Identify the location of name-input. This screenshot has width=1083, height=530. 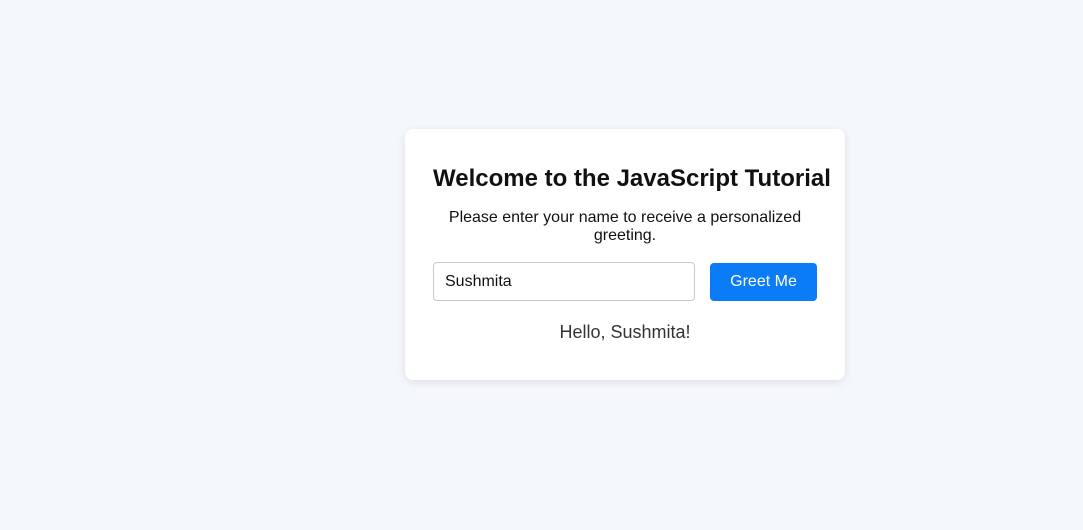
(564, 281).